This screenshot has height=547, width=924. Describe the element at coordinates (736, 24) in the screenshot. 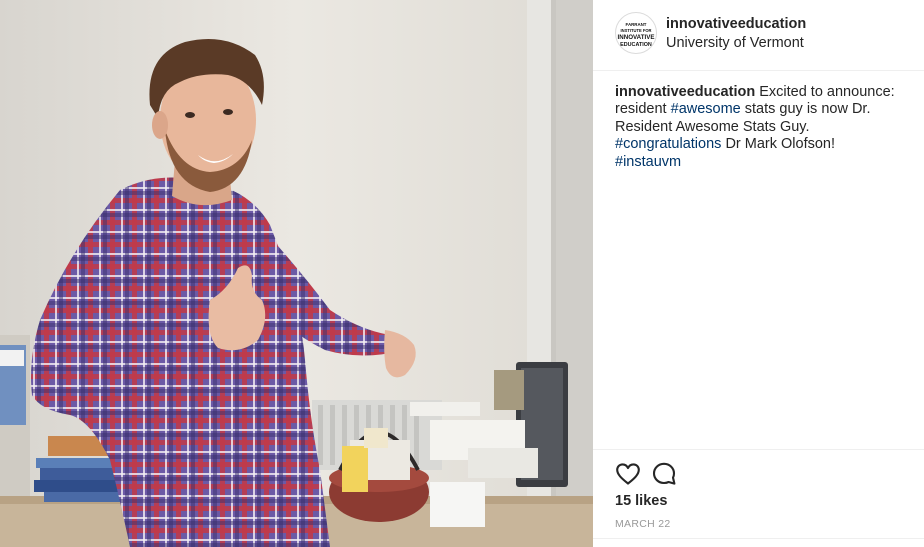

I see `post-author-username: innovativeeducation` at that location.